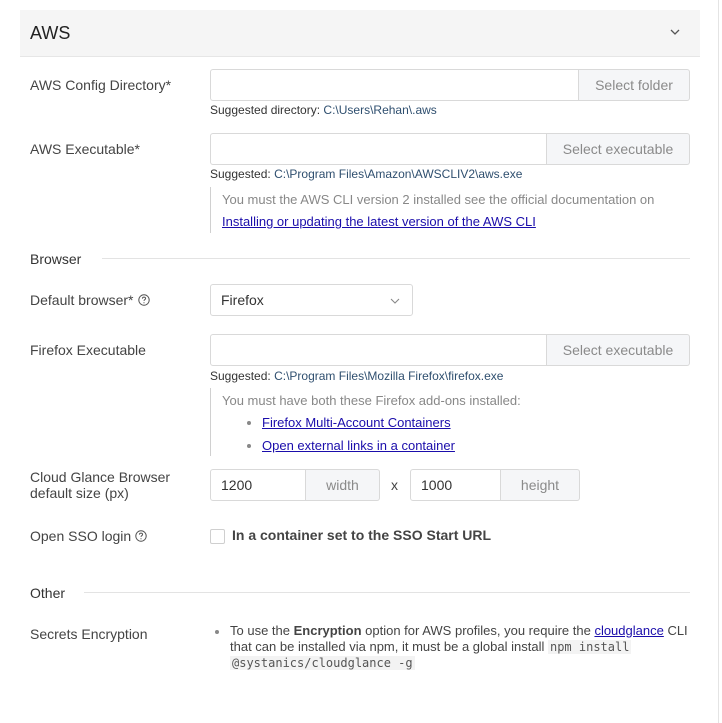 The height and width of the screenshot is (723, 722). Describe the element at coordinates (265, 110) in the screenshot. I see `suggestion-prefix: Suggested directory:` at that location.